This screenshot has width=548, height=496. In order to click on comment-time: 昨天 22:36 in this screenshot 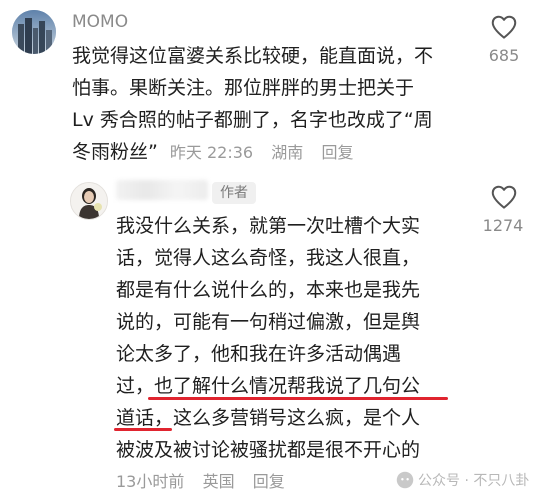, I will do `click(211, 152)`.